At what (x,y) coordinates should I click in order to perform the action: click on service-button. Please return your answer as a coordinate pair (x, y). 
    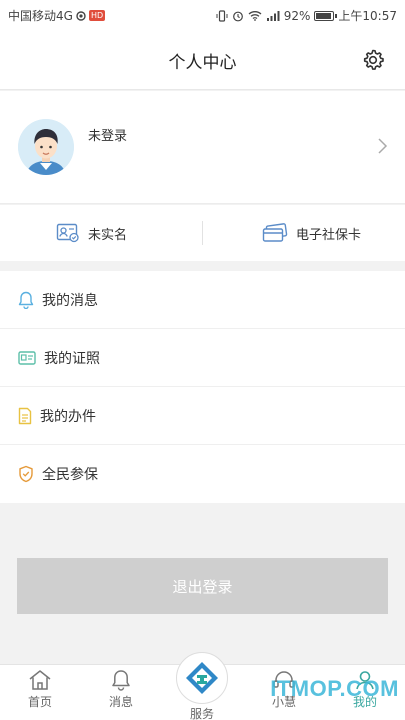
    Looking at the image, I should click on (202, 678).